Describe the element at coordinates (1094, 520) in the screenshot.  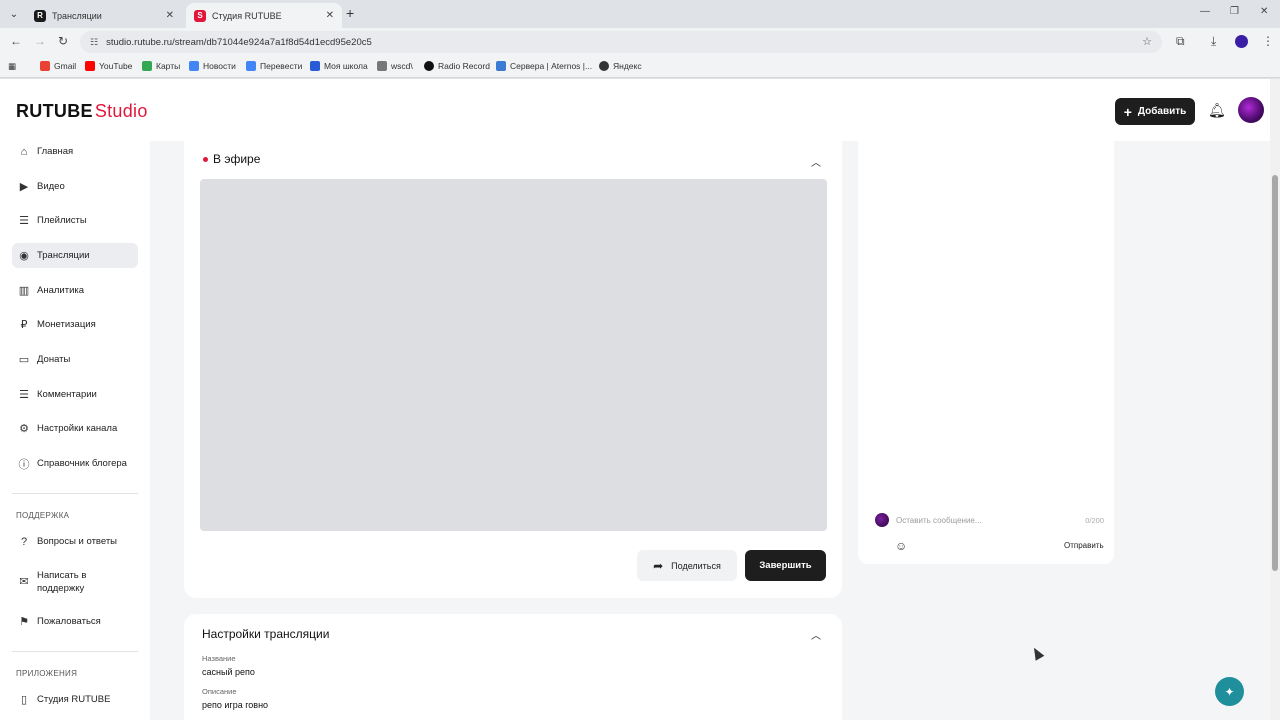
I see `char-counter: 0/200` at that location.